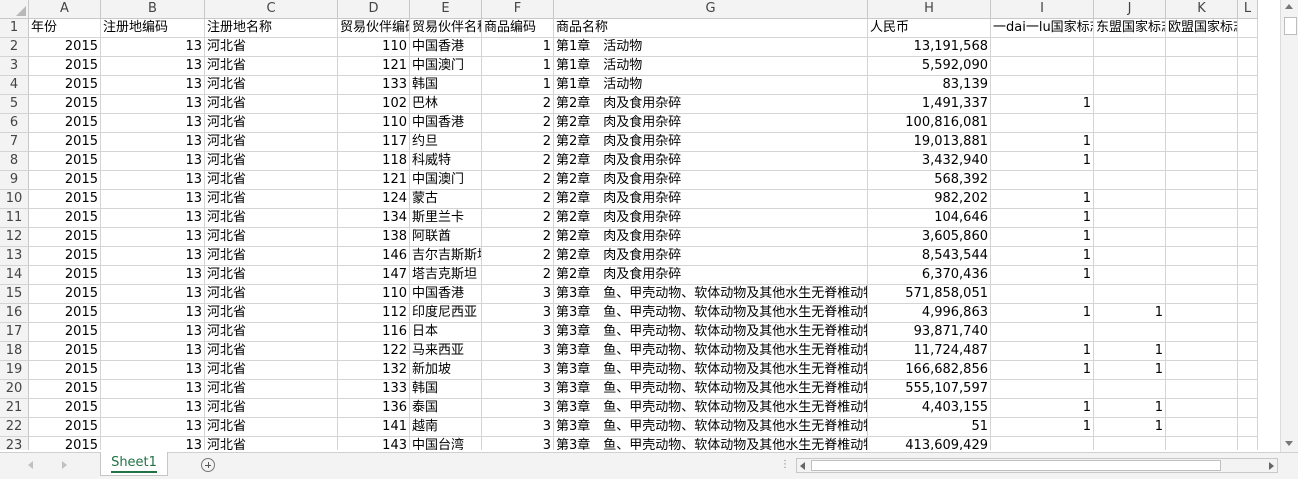 The width and height of the screenshot is (1298, 479). Describe the element at coordinates (153, 218) in the screenshot. I see `cell-b11: 13` at that location.